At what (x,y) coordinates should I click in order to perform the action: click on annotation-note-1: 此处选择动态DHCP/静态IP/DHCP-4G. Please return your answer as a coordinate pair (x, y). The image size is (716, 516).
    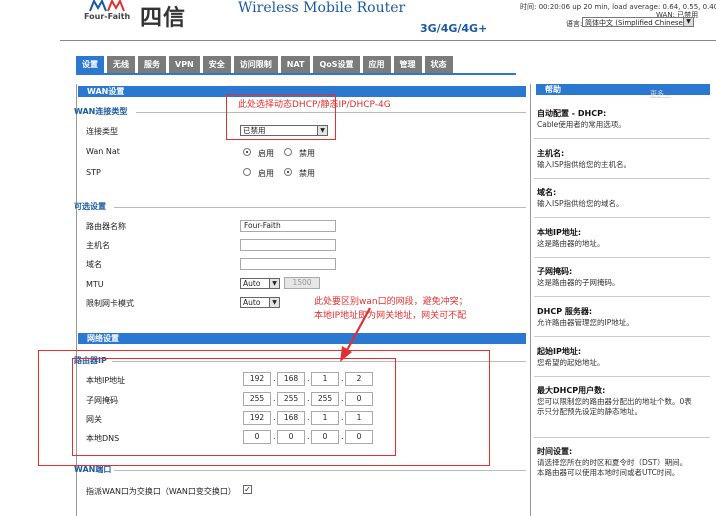
    Looking at the image, I should click on (314, 105).